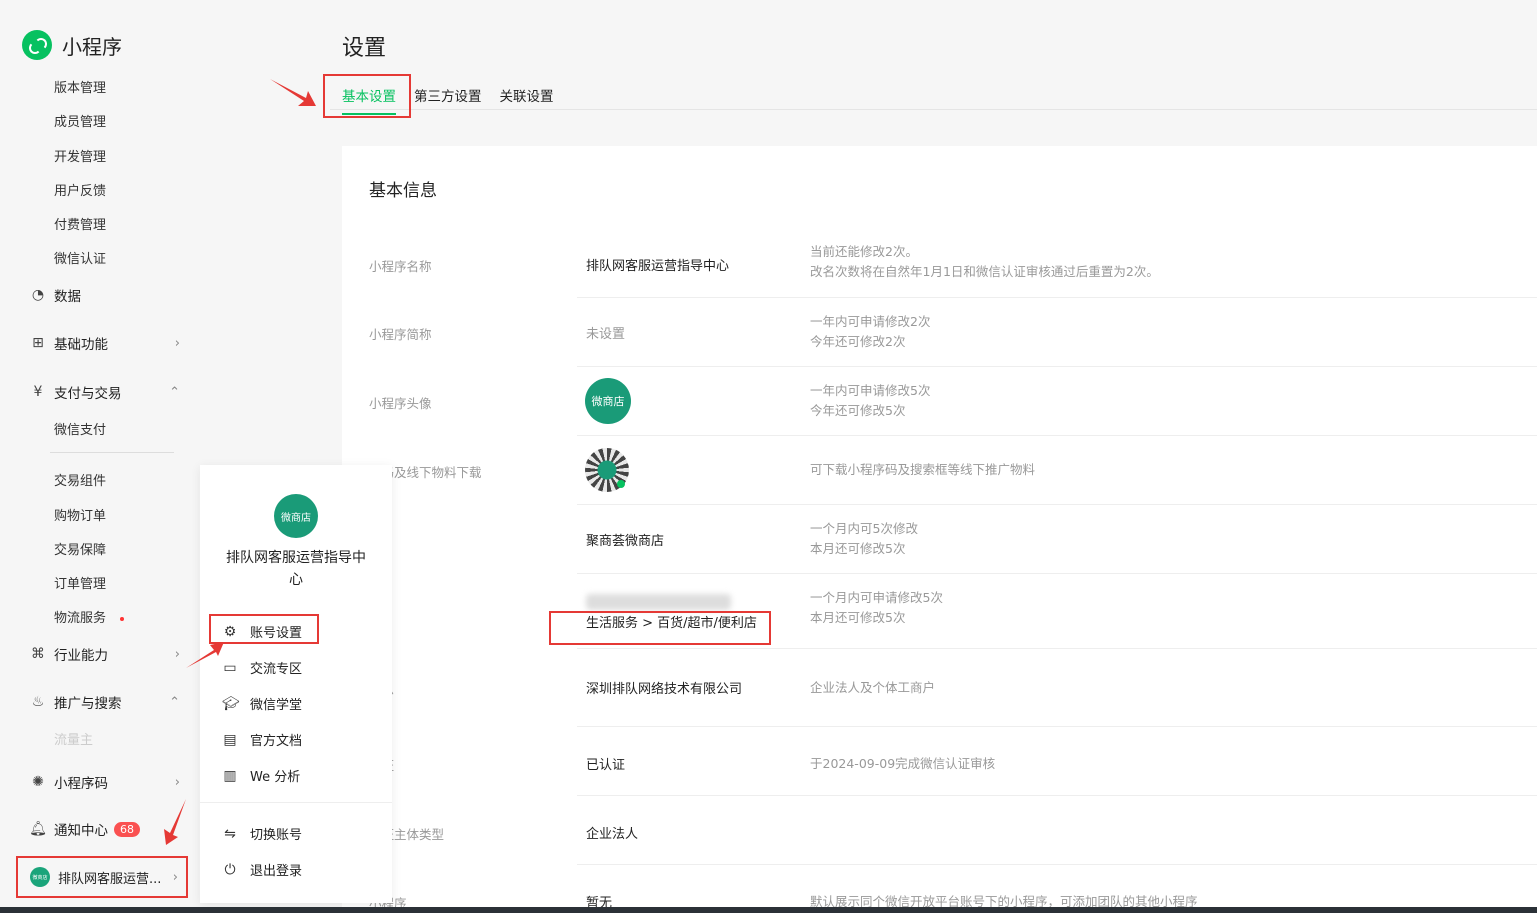  What do you see at coordinates (80, 548) in the screenshot?
I see `sidebar-item-guarantee: 交易保障` at bounding box center [80, 548].